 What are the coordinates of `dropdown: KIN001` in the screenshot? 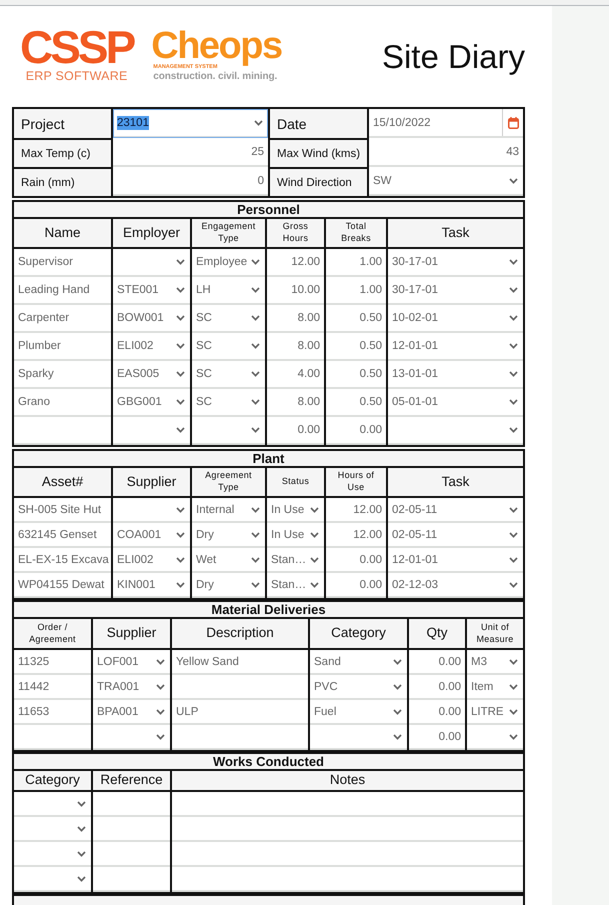 It's located at (151, 585).